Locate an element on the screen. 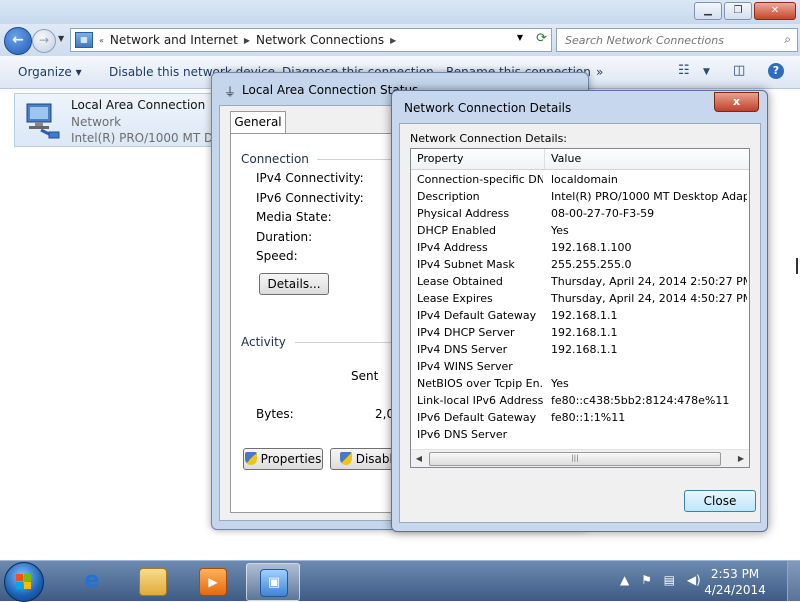 The height and width of the screenshot is (602, 800). network-adapter-icon is located at coordinates (43, 121).